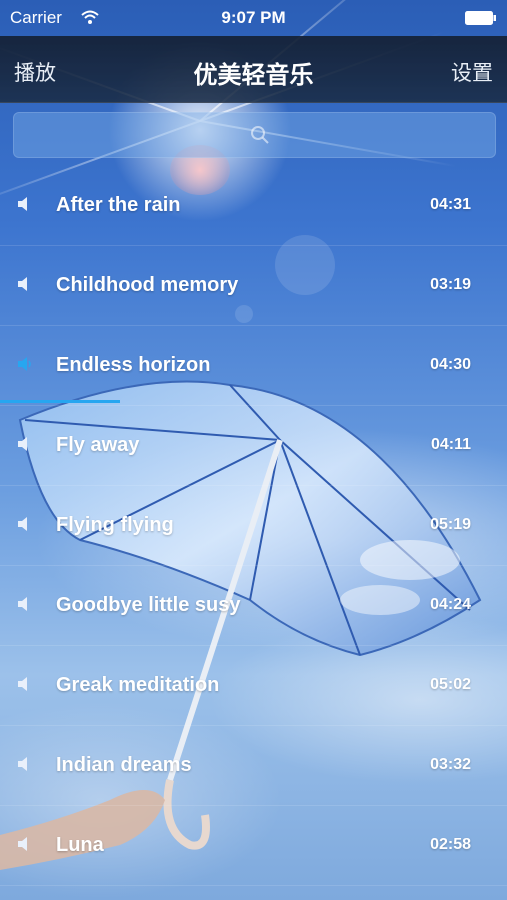  I want to click on track-row: Childhood memory 03:19, so click(253, 286).